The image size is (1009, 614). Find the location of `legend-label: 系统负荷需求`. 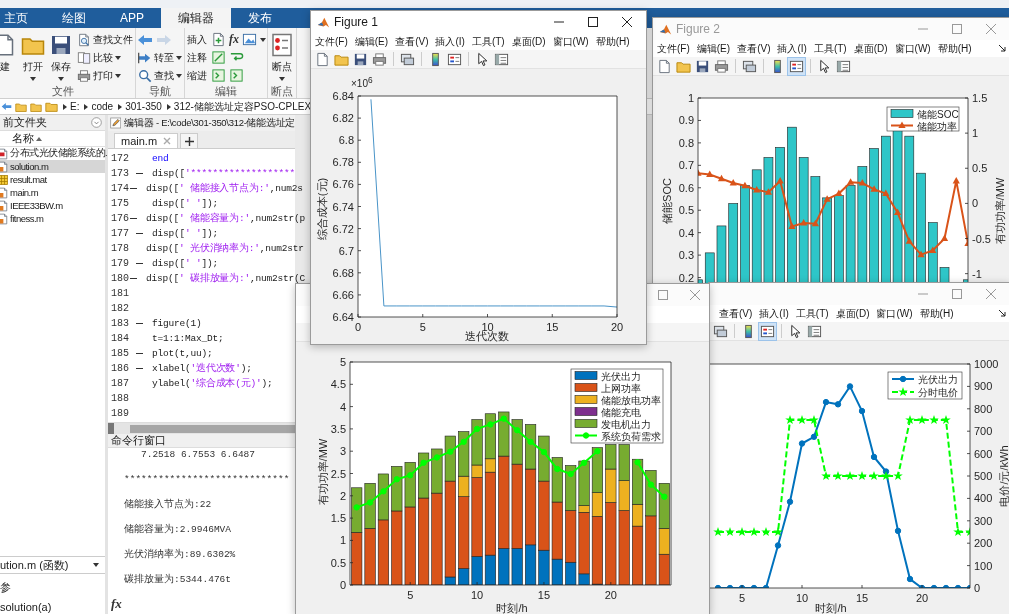

legend-label: 系统负荷需求 is located at coordinates (631, 436).